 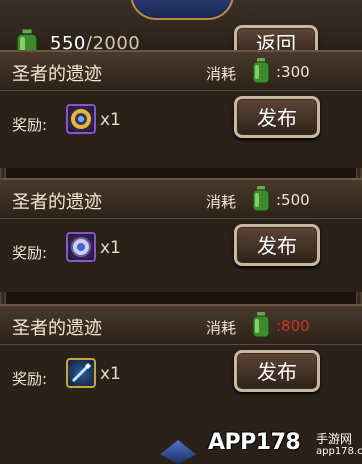 I want to click on cost-value: :300, so click(x=293, y=72).